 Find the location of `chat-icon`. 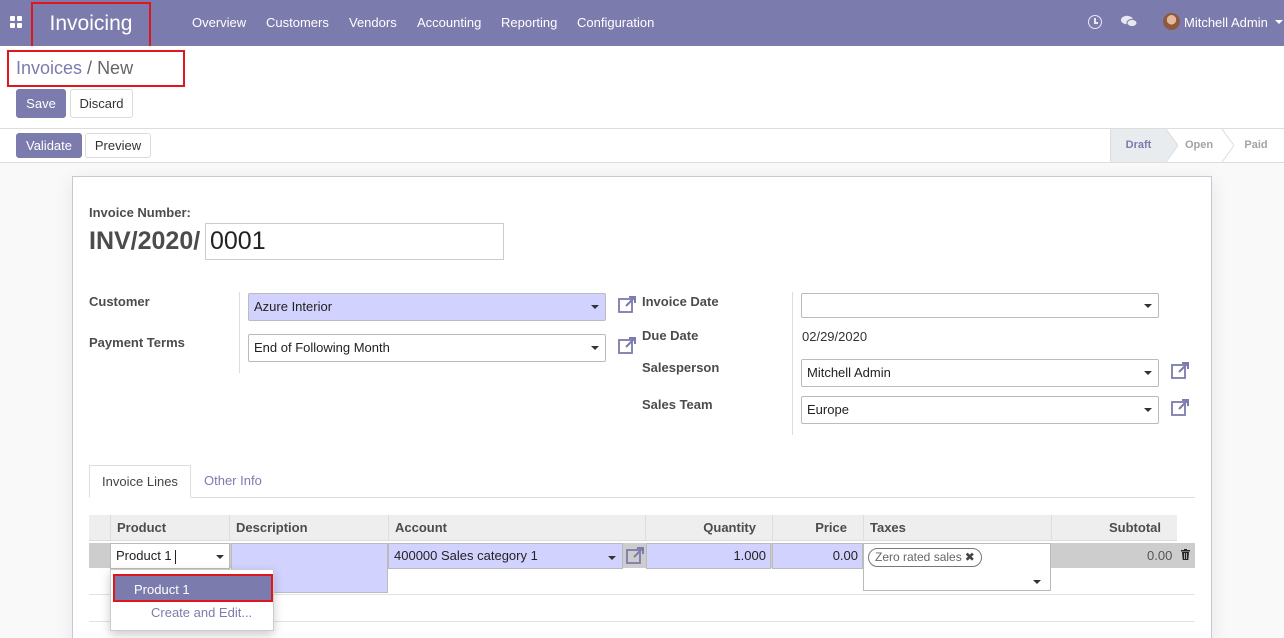

chat-icon is located at coordinates (1129, 21).